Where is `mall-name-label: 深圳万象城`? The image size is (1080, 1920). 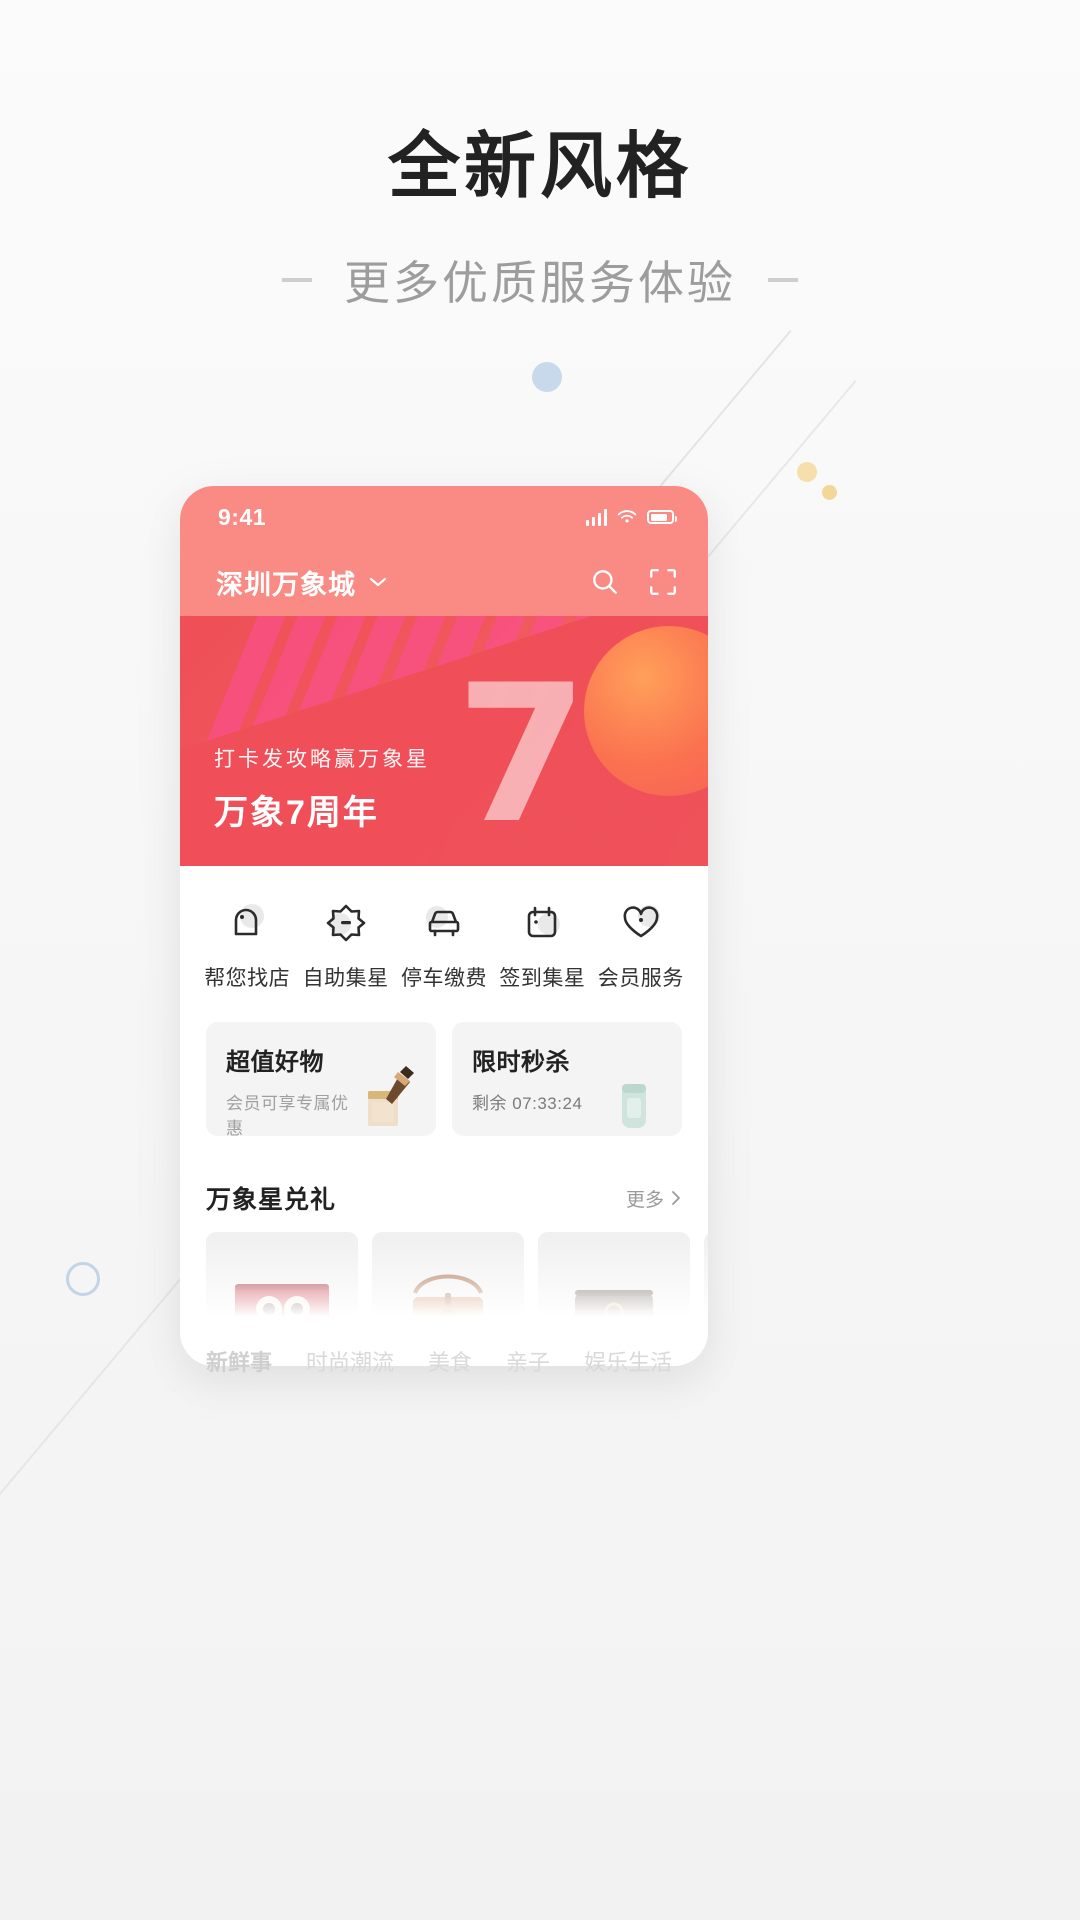 mall-name-label: 深圳万象城 is located at coordinates (286, 584).